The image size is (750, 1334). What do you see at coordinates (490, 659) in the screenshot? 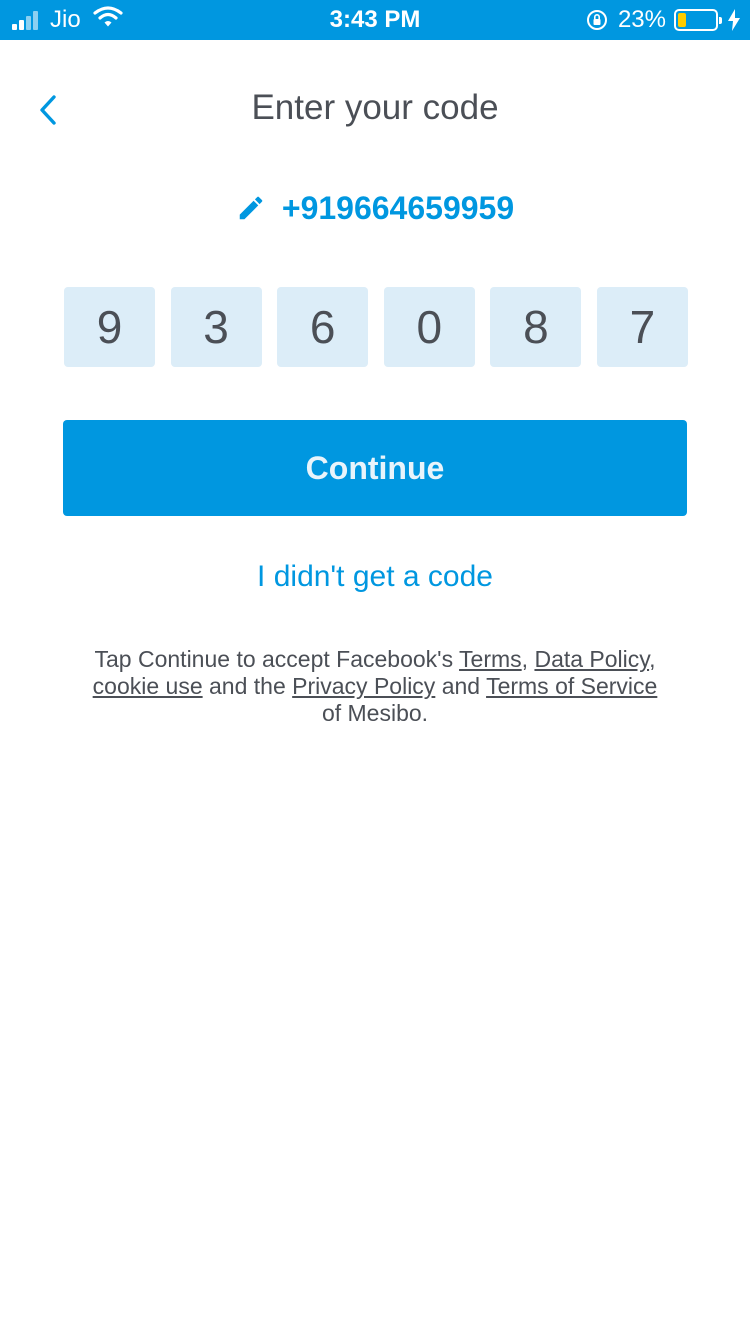
I see `terms-link: Terms` at bounding box center [490, 659].